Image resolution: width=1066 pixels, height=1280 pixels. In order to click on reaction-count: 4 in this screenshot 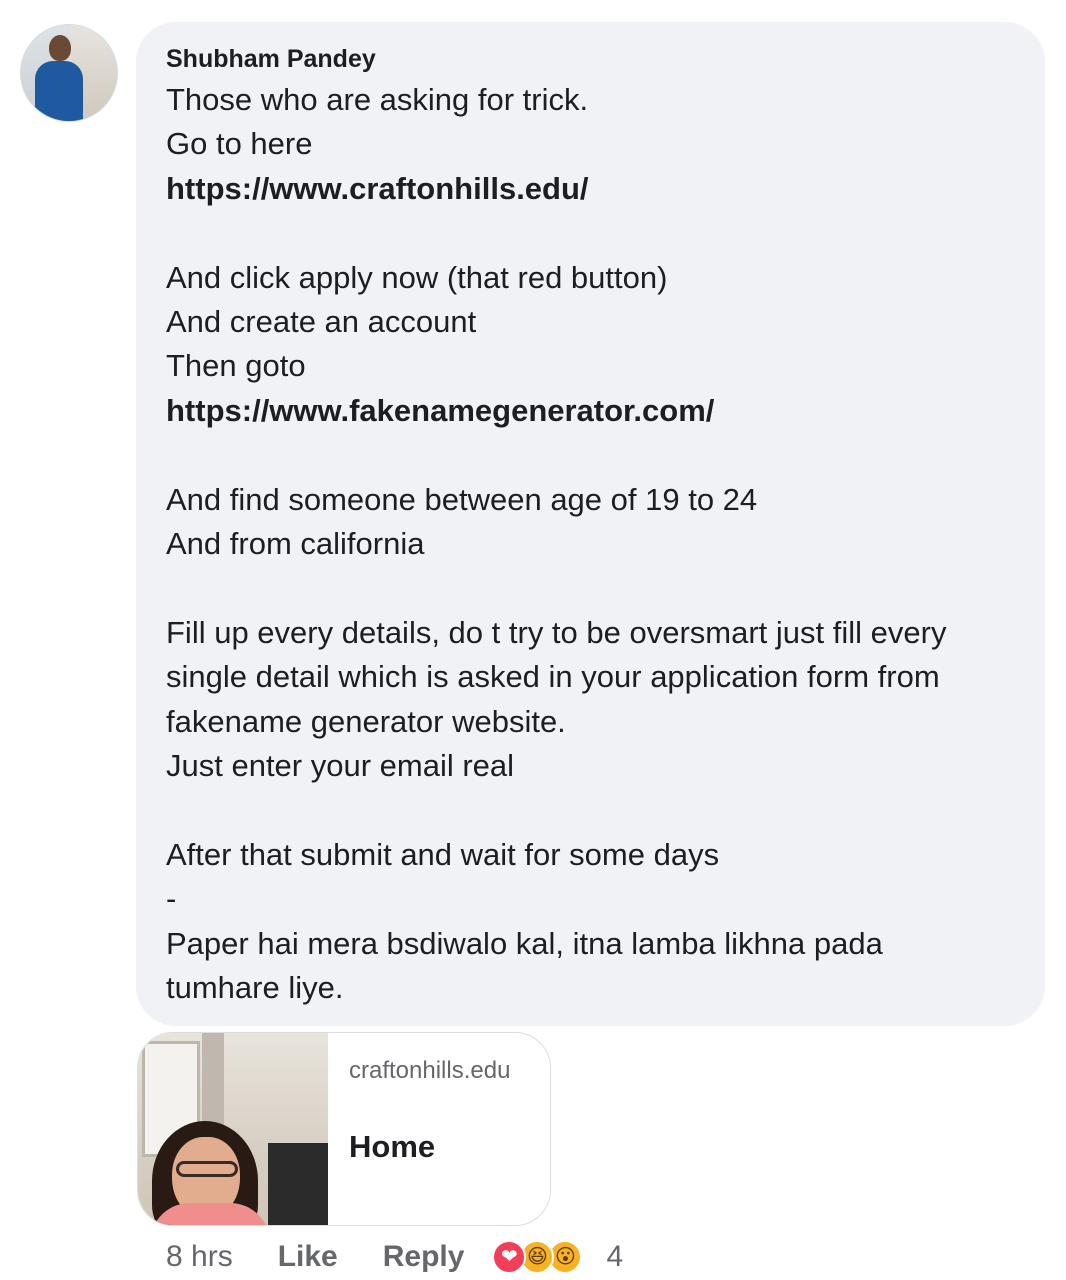, I will do `click(614, 1257)`.